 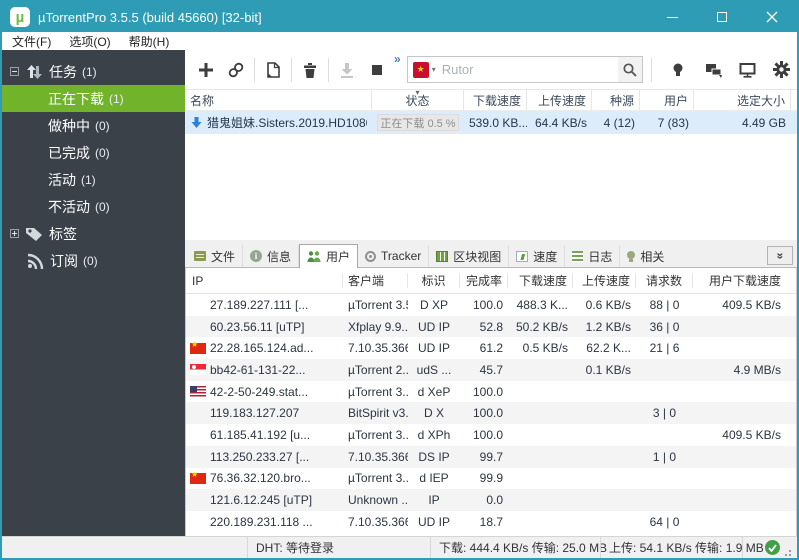 I want to click on close-button, so click(x=772, y=17).